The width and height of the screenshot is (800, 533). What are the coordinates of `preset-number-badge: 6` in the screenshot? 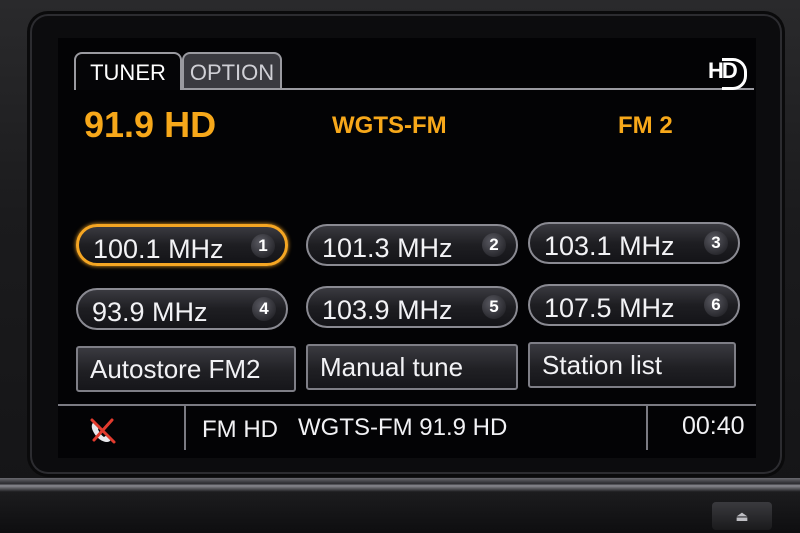 It's located at (716, 305).